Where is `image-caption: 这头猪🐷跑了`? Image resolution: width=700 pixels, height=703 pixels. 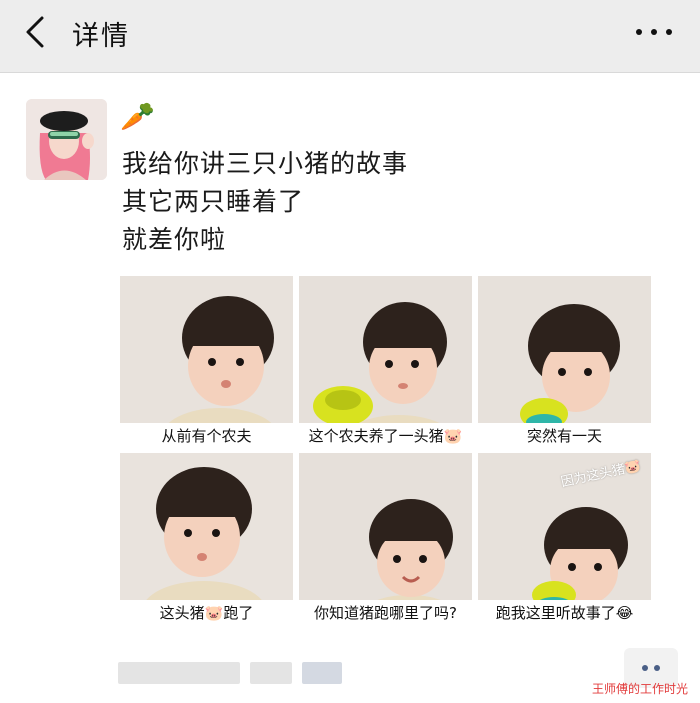 image-caption: 这头猪🐷跑了 is located at coordinates (206, 613).